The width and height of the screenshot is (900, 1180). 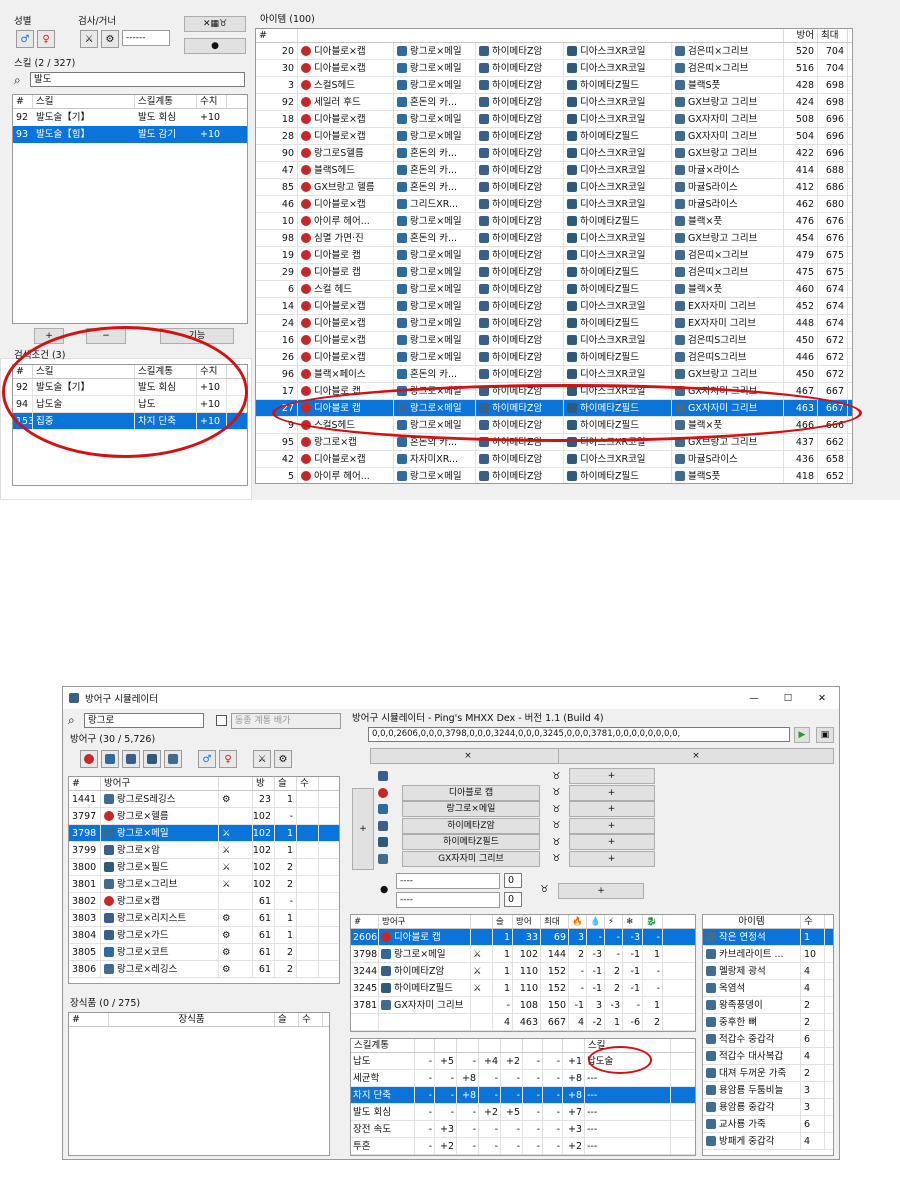 I want to click on gunner-select: ------, so click(x=146, y=38).